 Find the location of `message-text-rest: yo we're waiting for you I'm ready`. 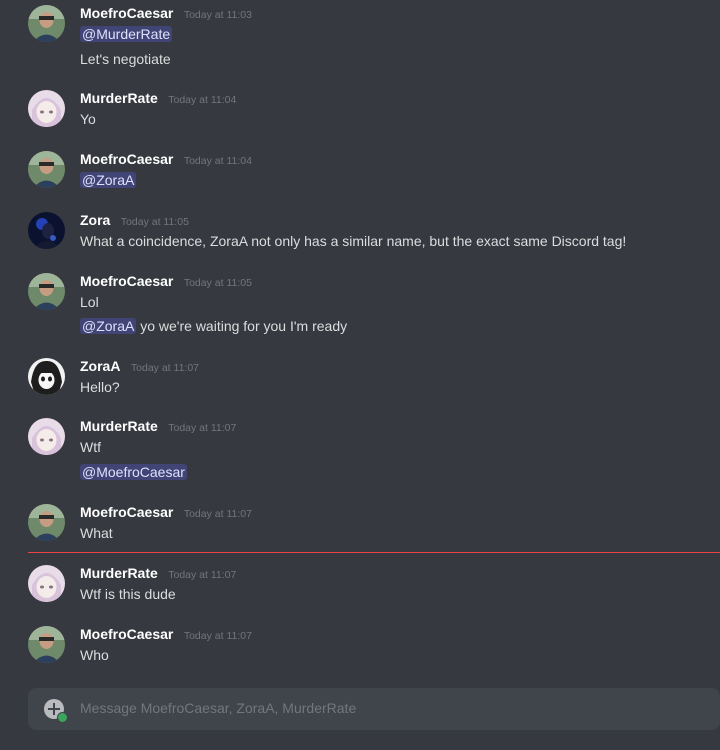

message-text-rest: yo we're waiting for you I'm ready is located at coordinates (244, 326).